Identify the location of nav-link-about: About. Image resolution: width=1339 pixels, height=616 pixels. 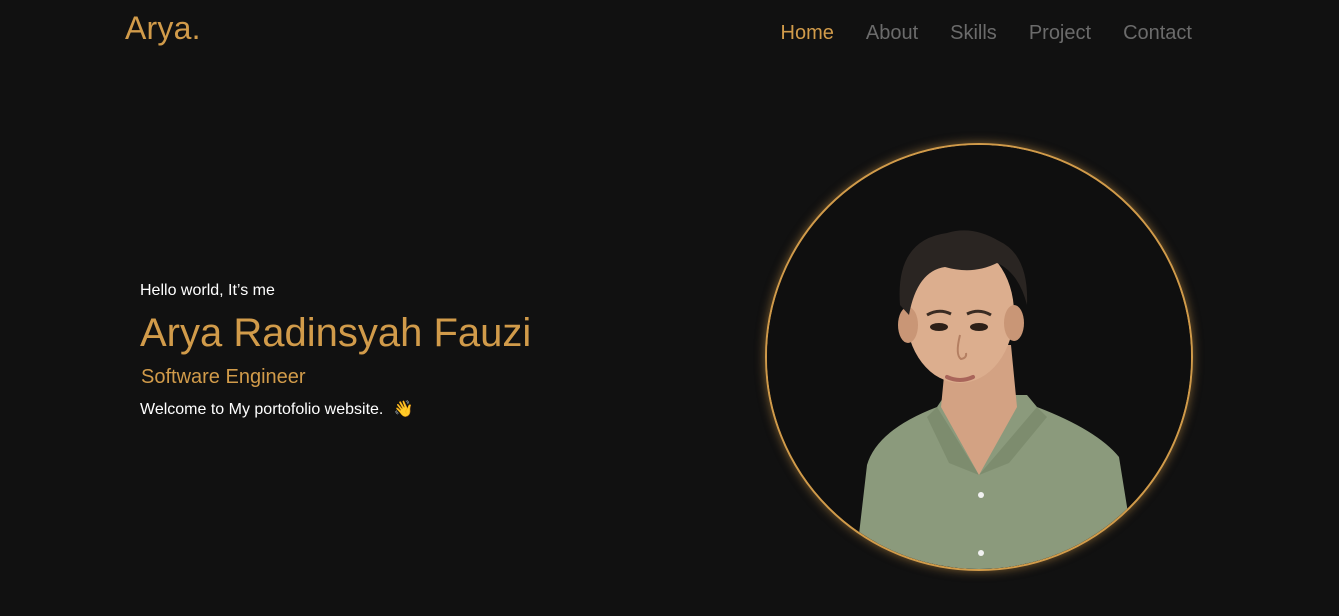
(892, 33).